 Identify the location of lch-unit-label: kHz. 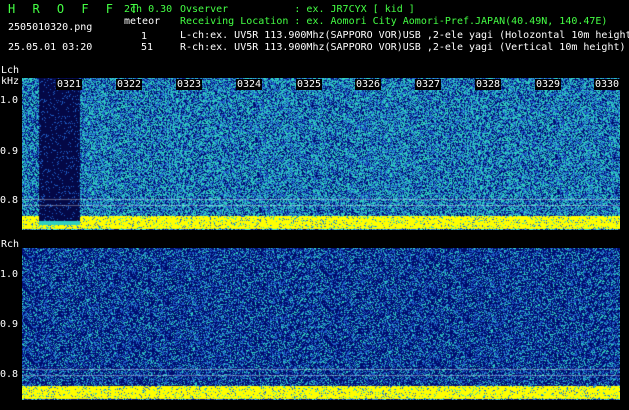
(10, 81).